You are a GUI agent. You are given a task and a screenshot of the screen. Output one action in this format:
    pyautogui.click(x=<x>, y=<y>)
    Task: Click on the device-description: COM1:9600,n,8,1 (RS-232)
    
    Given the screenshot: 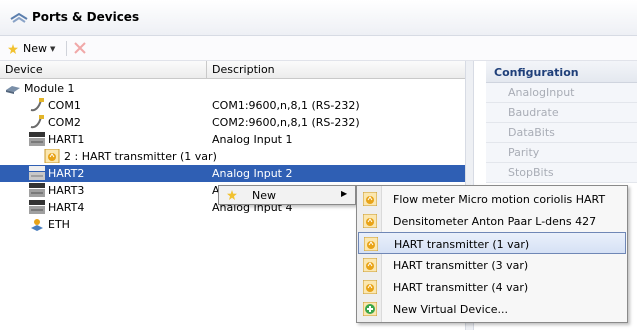 What is the action you would take?
    pyautogui.click(x=286, y=105)
    